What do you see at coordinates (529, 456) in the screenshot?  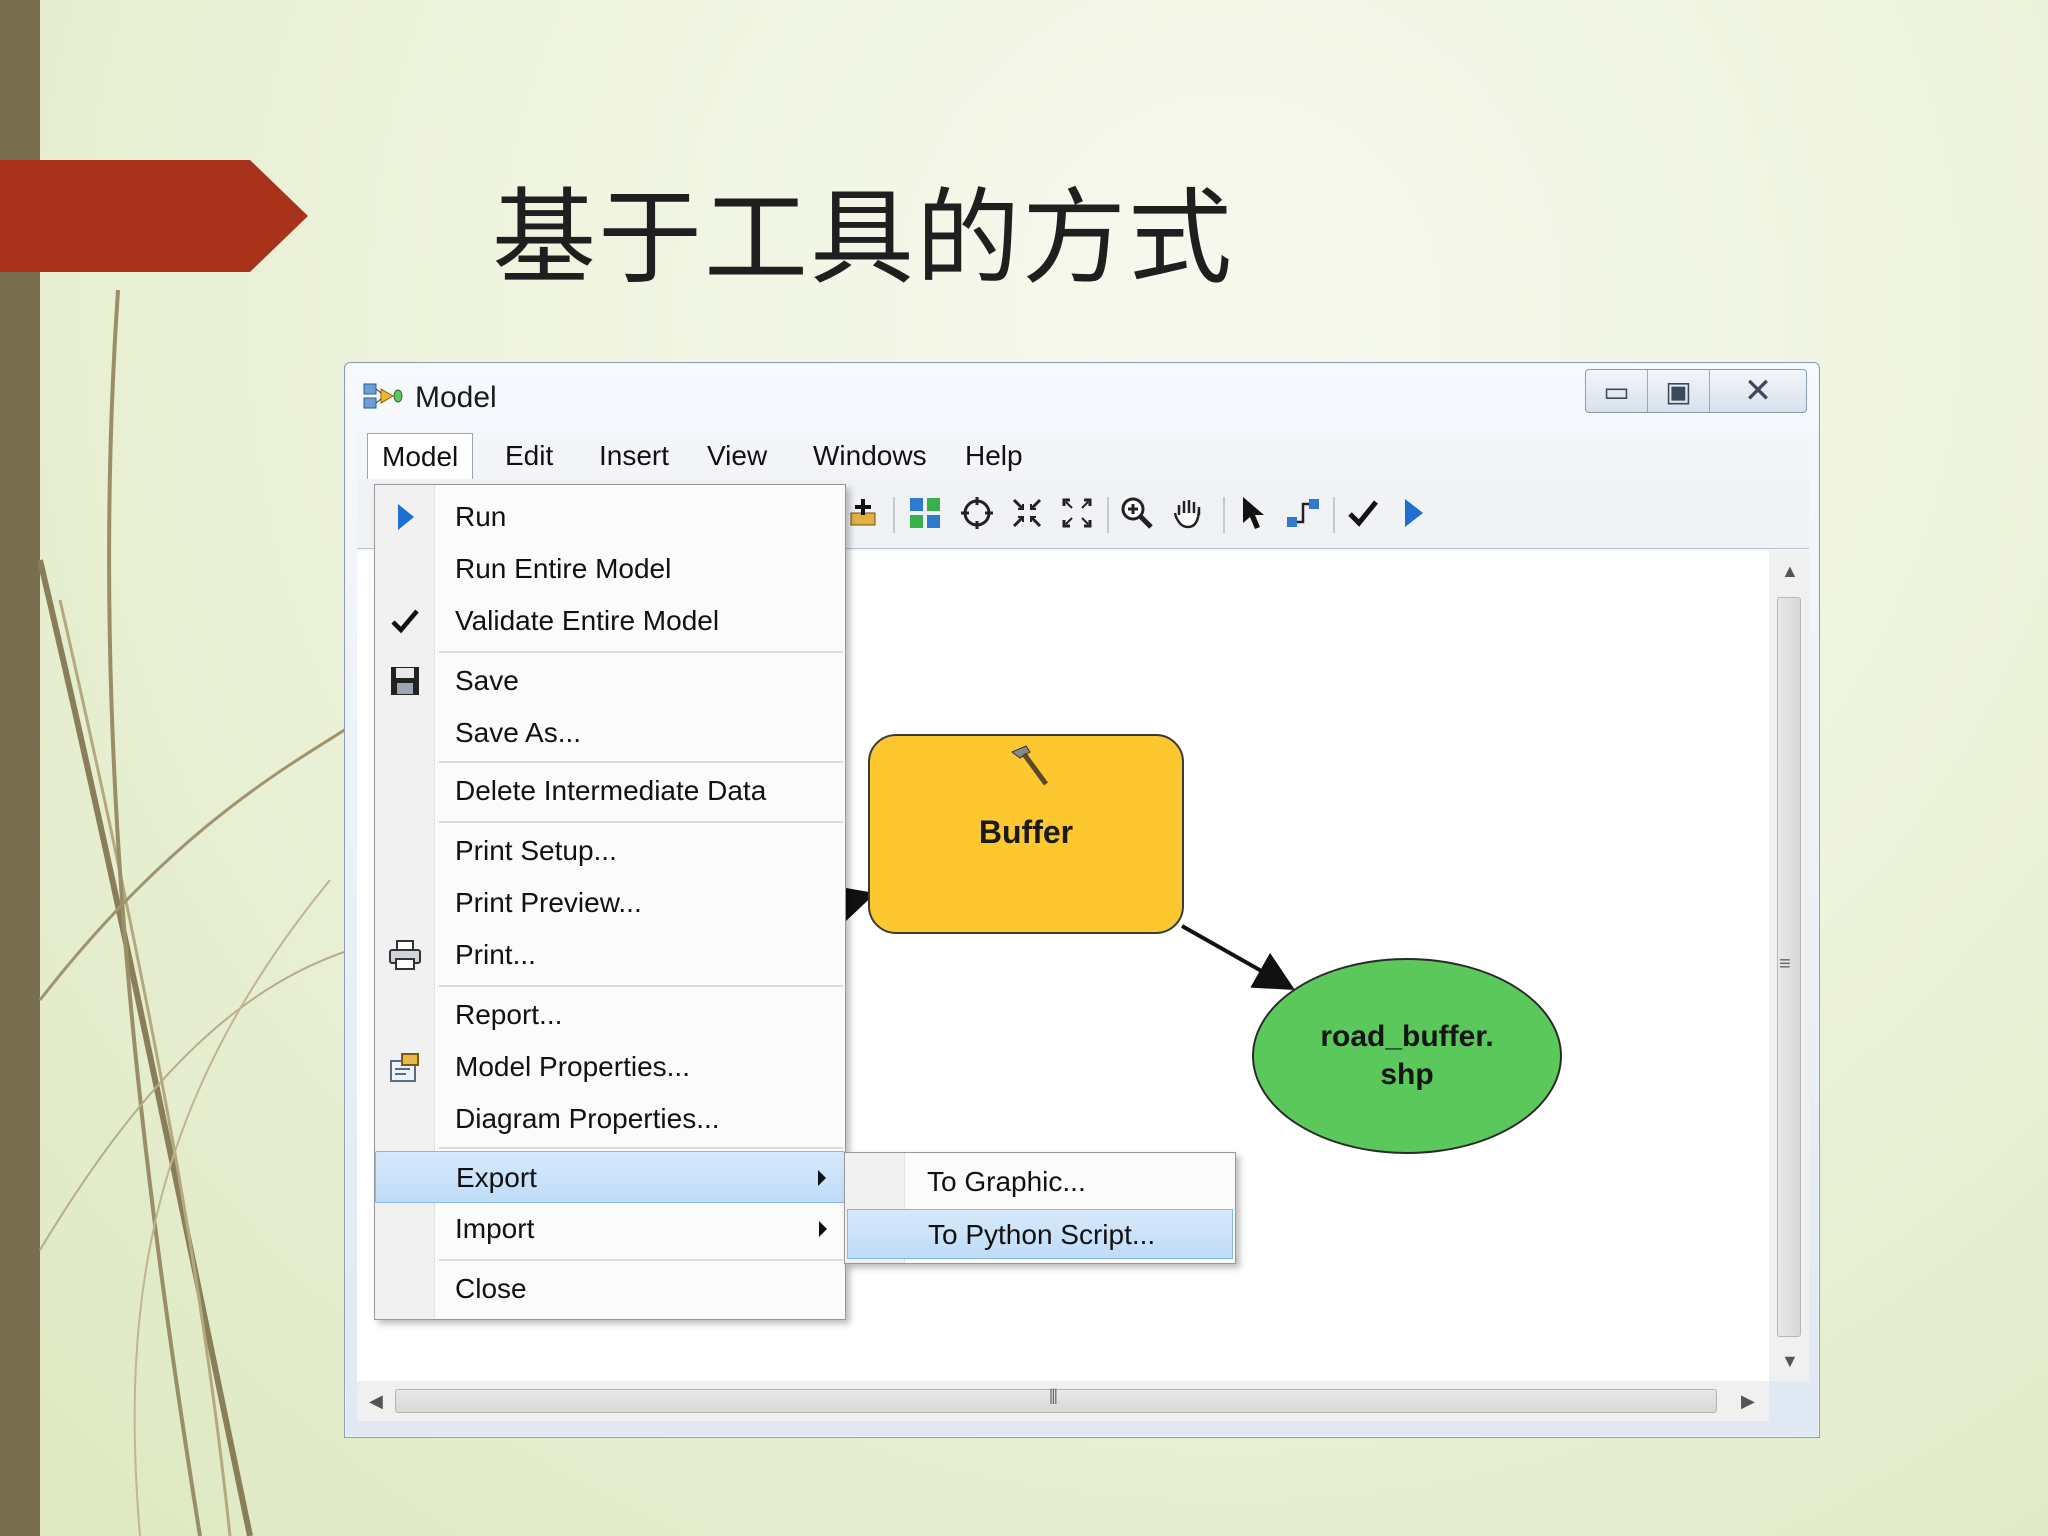 I see `menu-edit: Edit` at bounding box center [529, 456].